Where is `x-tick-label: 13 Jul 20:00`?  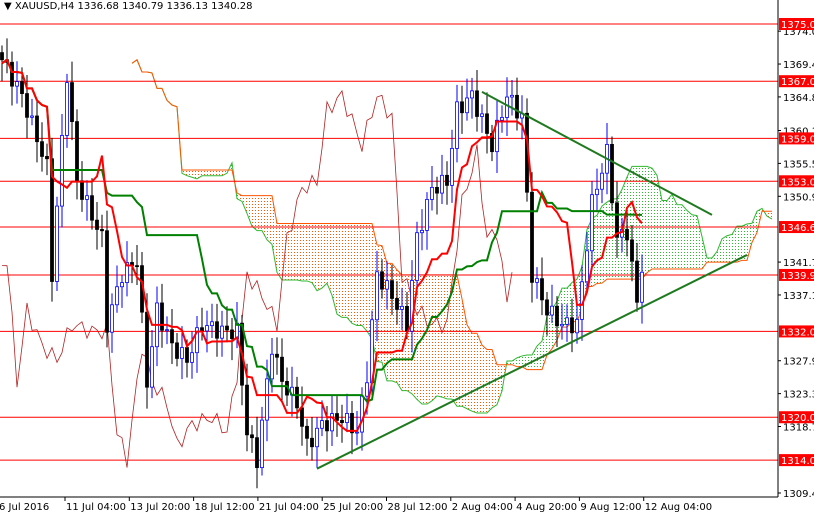 x-tick-label: 13 Jul 20:00 is located at coordinates (160, 507).